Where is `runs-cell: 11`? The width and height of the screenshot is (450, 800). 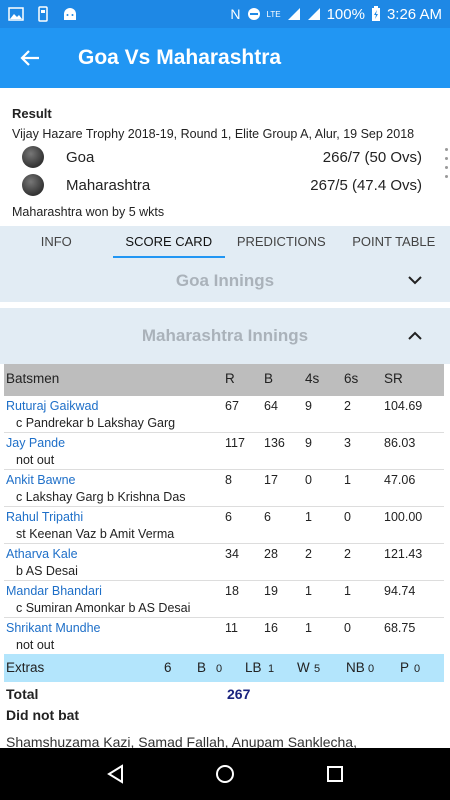 runs-cell: 11 is located at coordinates (231, 628).